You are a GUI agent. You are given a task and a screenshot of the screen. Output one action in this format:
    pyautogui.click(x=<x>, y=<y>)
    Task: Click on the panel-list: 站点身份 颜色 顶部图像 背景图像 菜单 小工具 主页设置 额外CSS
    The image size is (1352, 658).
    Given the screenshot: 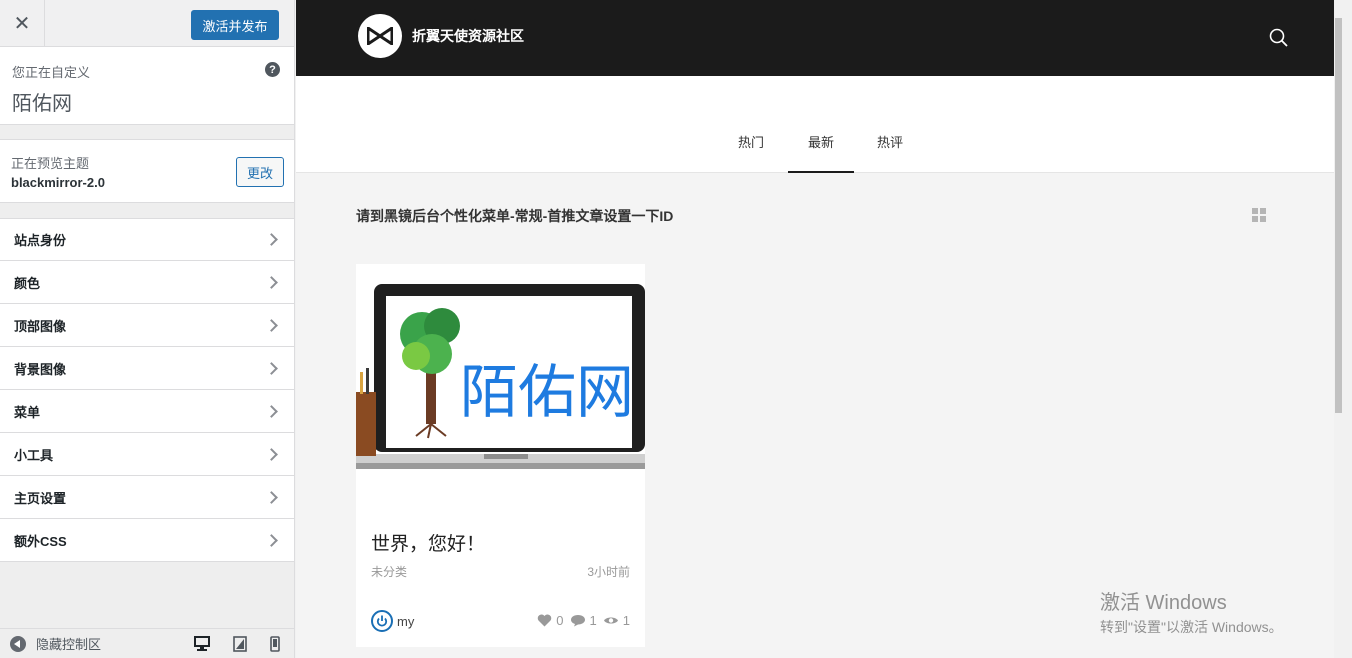 What is the action you would take?
    pyautogui.click(x=147, y=390)
    